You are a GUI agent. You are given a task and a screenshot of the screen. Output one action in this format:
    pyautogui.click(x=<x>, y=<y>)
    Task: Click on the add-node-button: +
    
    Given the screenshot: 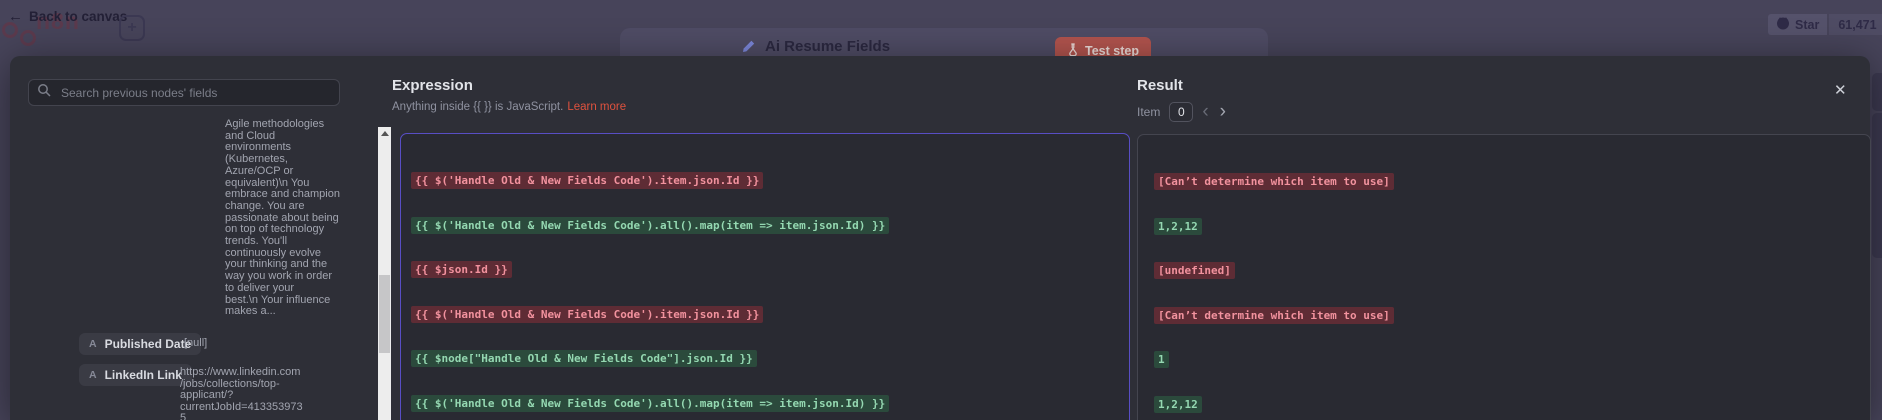 What is the action you would take?
    pyautogui.click(x=132, y=28)
    